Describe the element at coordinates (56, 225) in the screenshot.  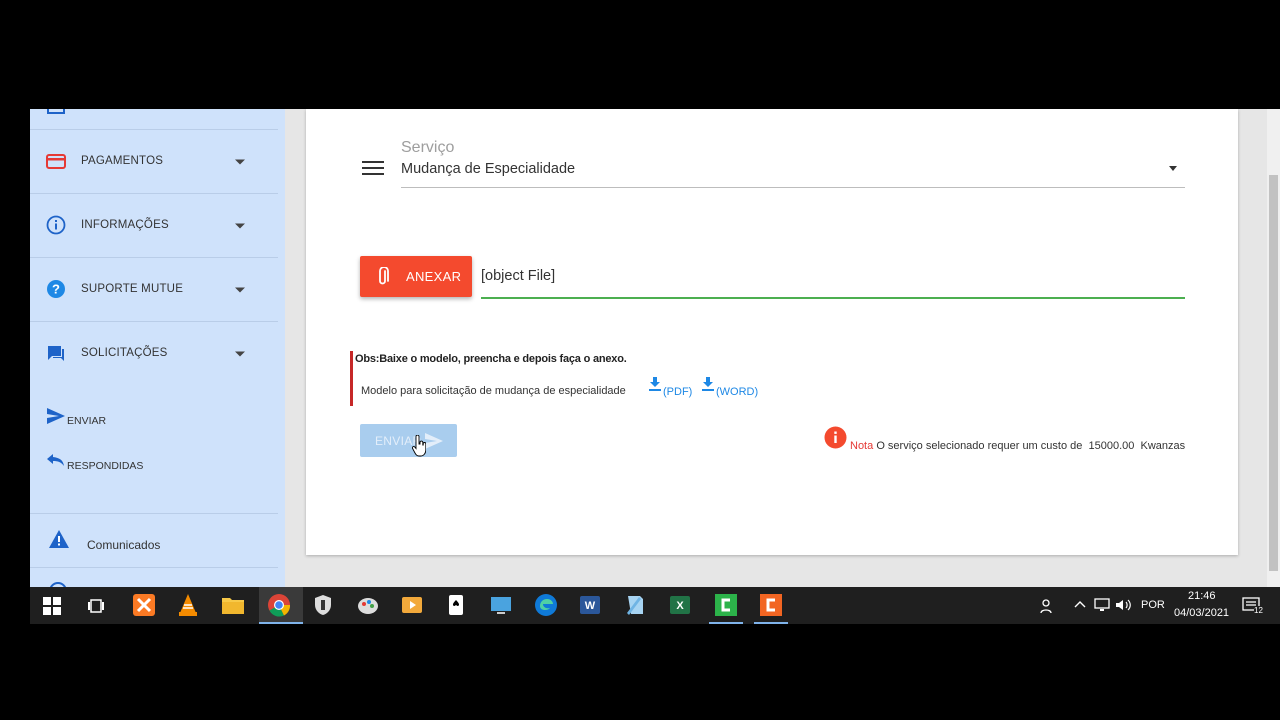
I see `info-icon` at that location.